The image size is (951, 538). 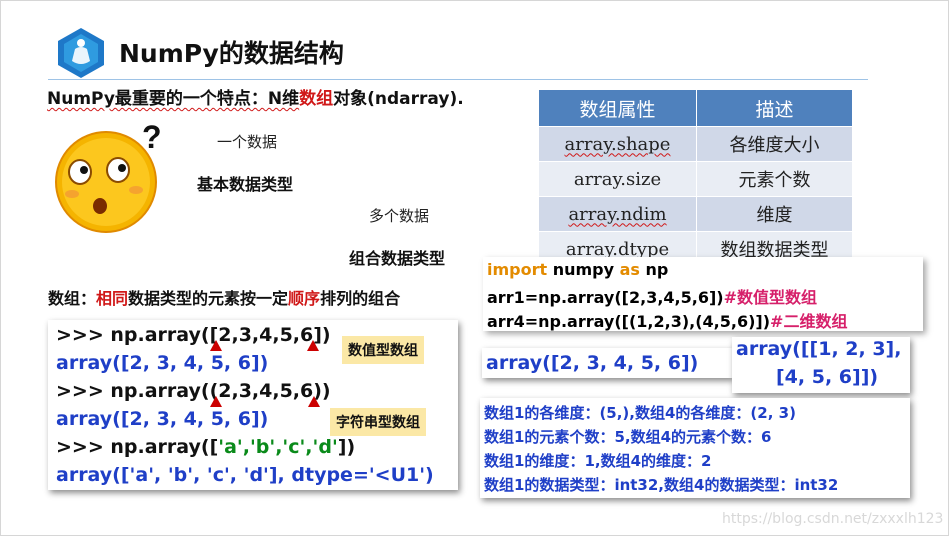 What do you see at coordinates (654, 269) in the screenshot?
I see `alias-name: np` at bounding box center [654, 269].